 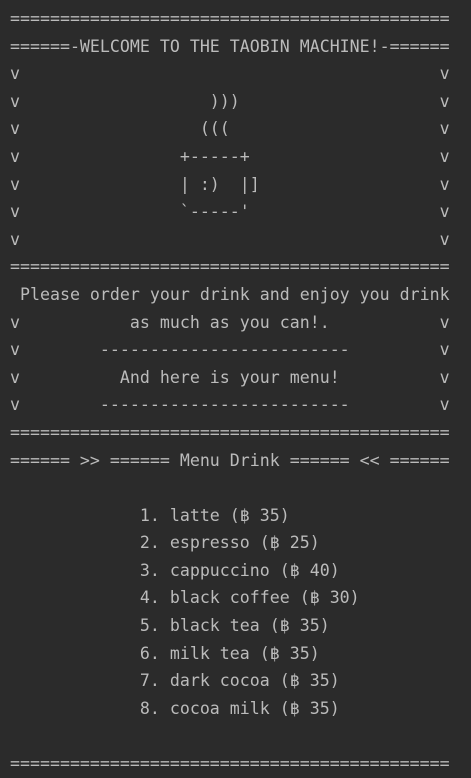 What do you see at coordinates (150, 515) in the screenshot?
I see `menu-item-latte: 1. latte (฿ 35)` at bounding box center [150, 515].